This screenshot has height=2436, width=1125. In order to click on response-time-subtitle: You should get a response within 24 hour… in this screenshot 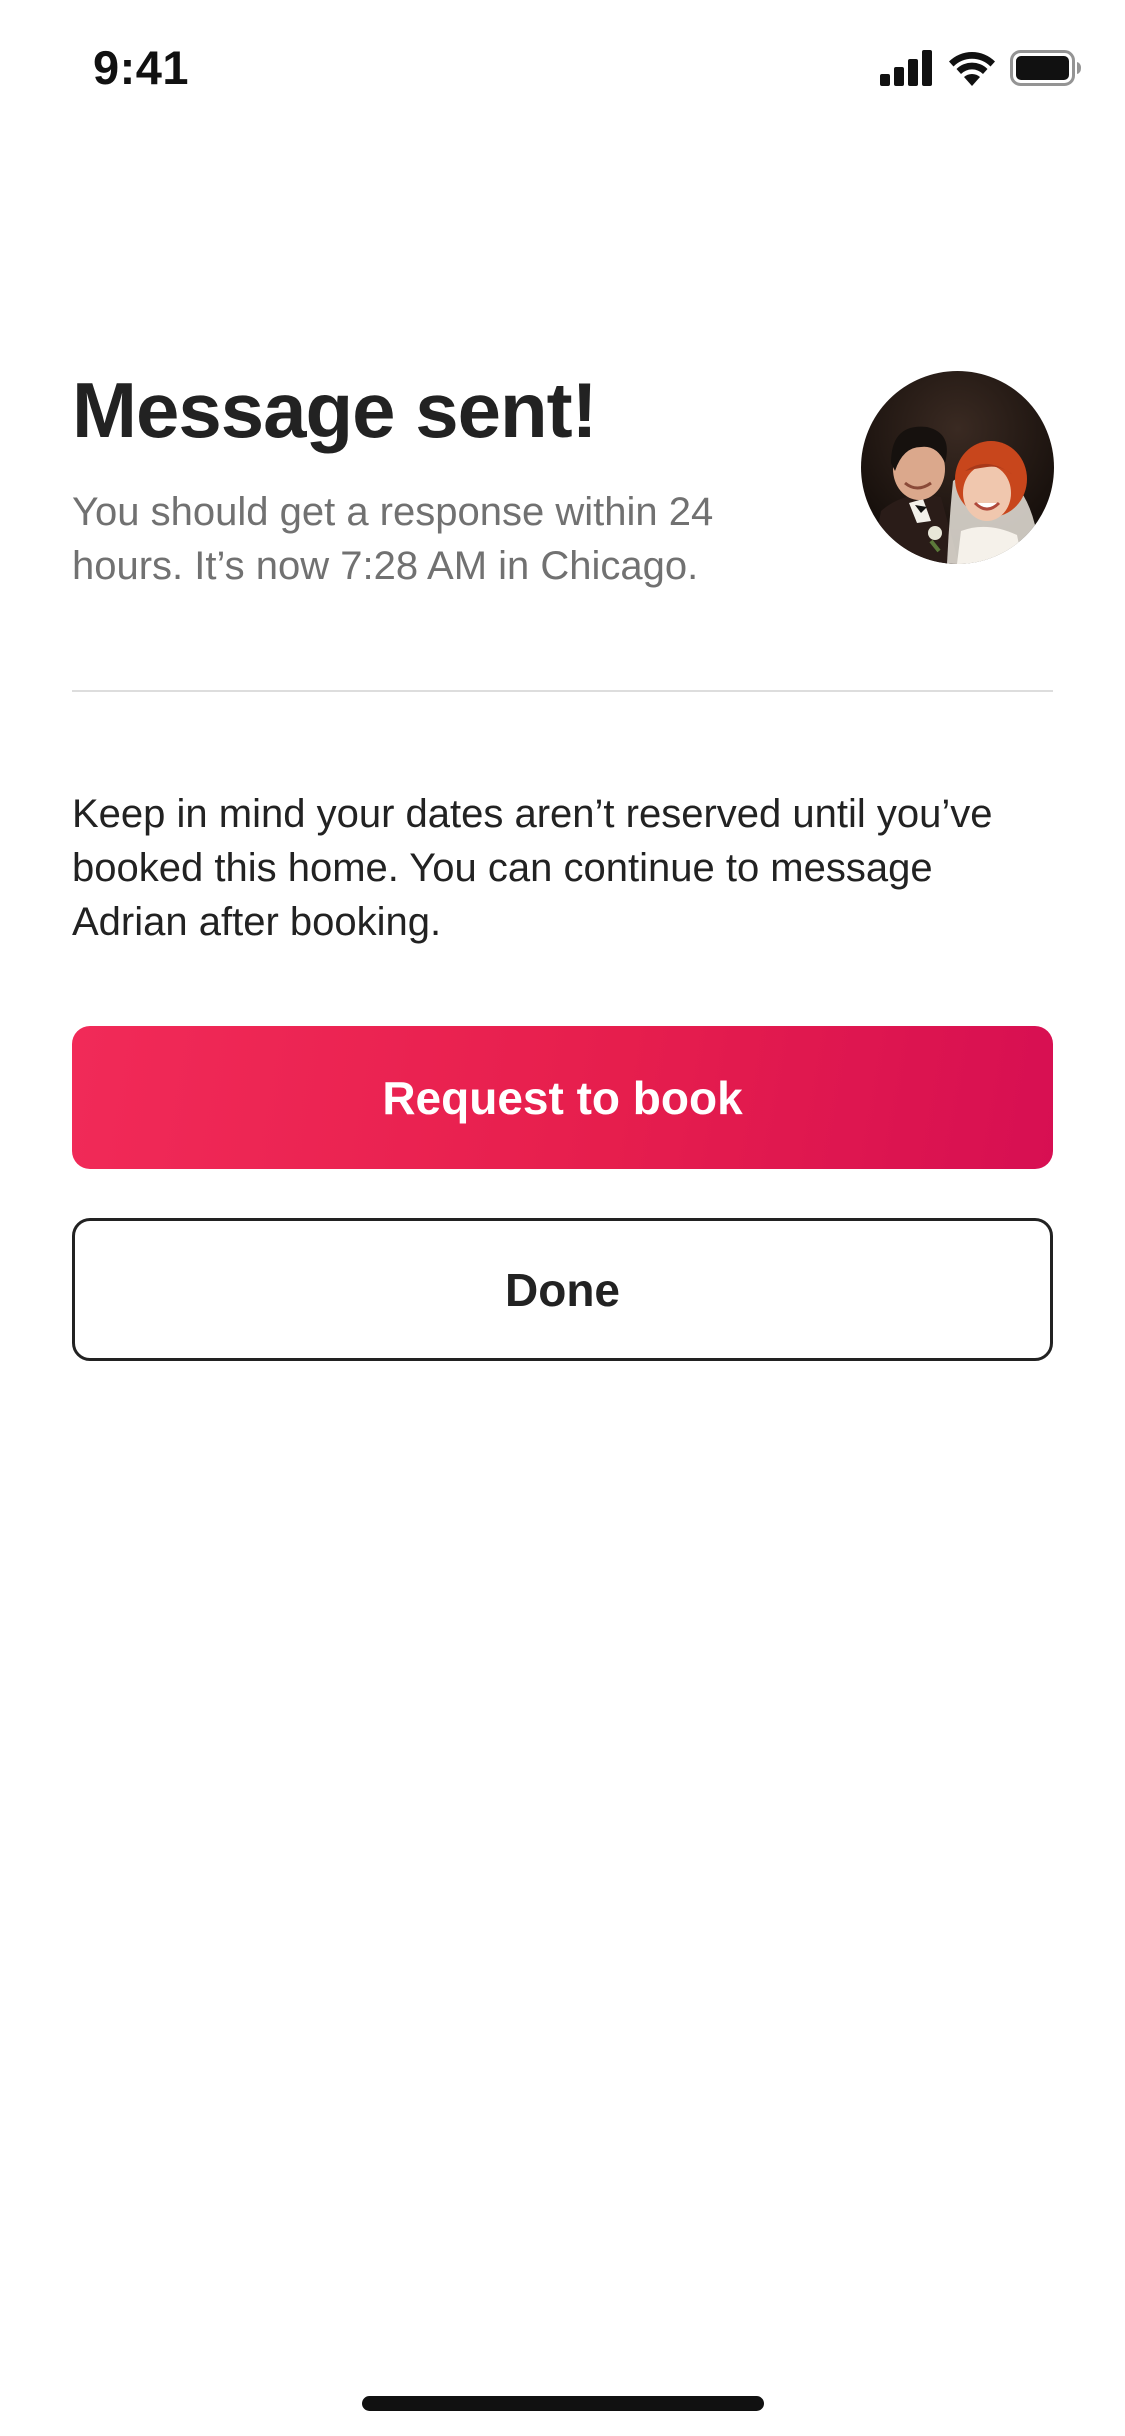, I will do `click(393, 539)`.